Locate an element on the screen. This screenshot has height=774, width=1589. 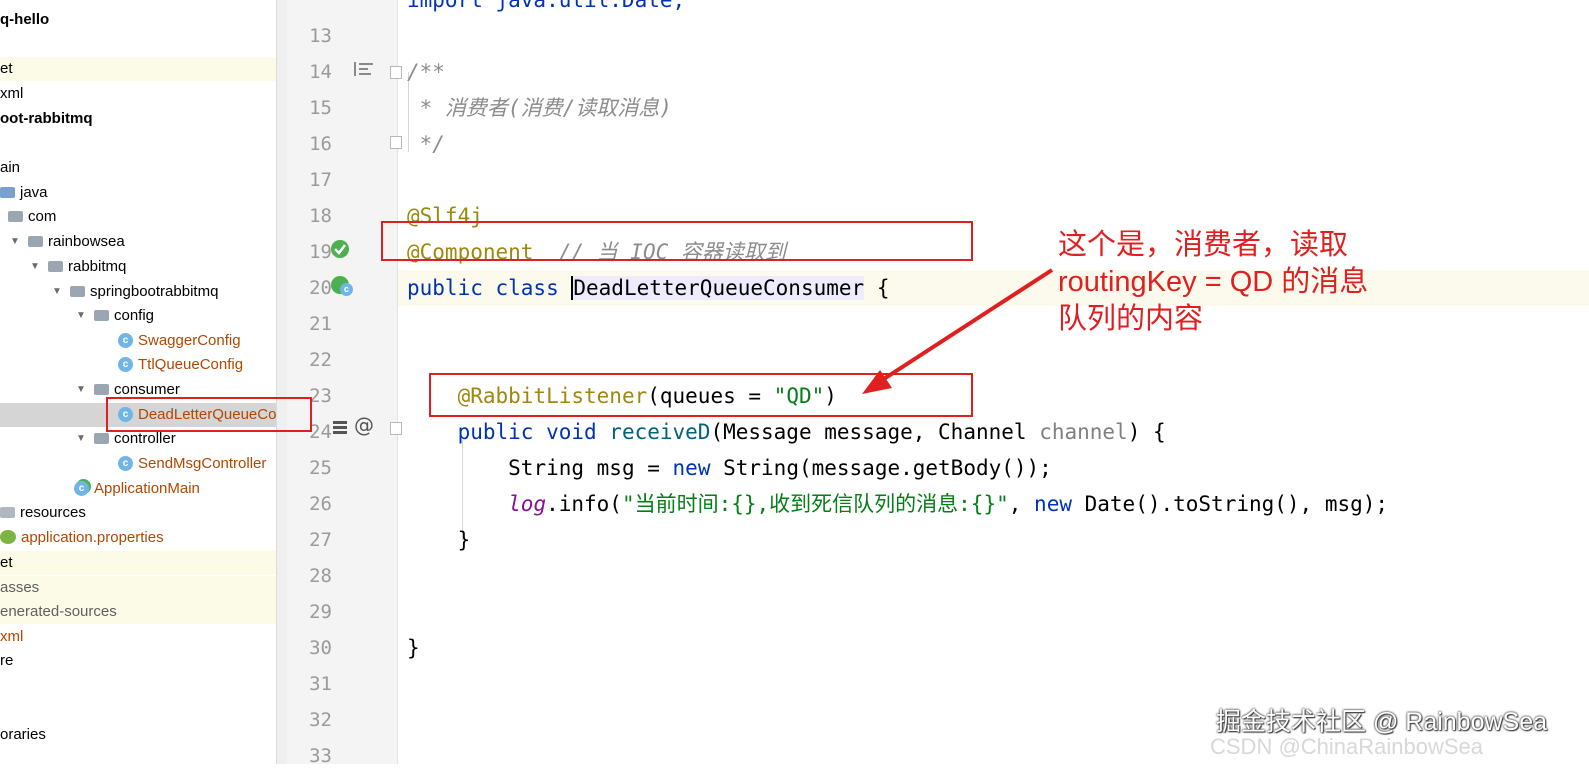
tree-item-label: application.properties is located at coordinates (92, 538).